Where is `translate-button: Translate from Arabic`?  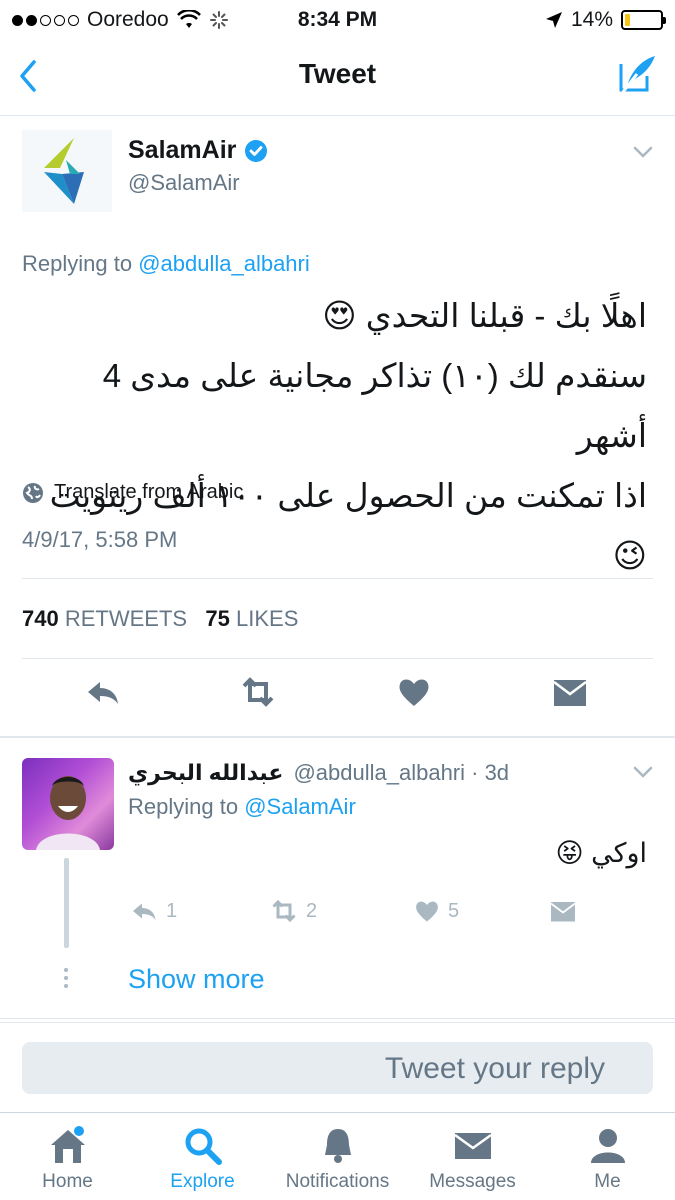 translate-button: Translate from Arabic is located at coordinates (132, 492).